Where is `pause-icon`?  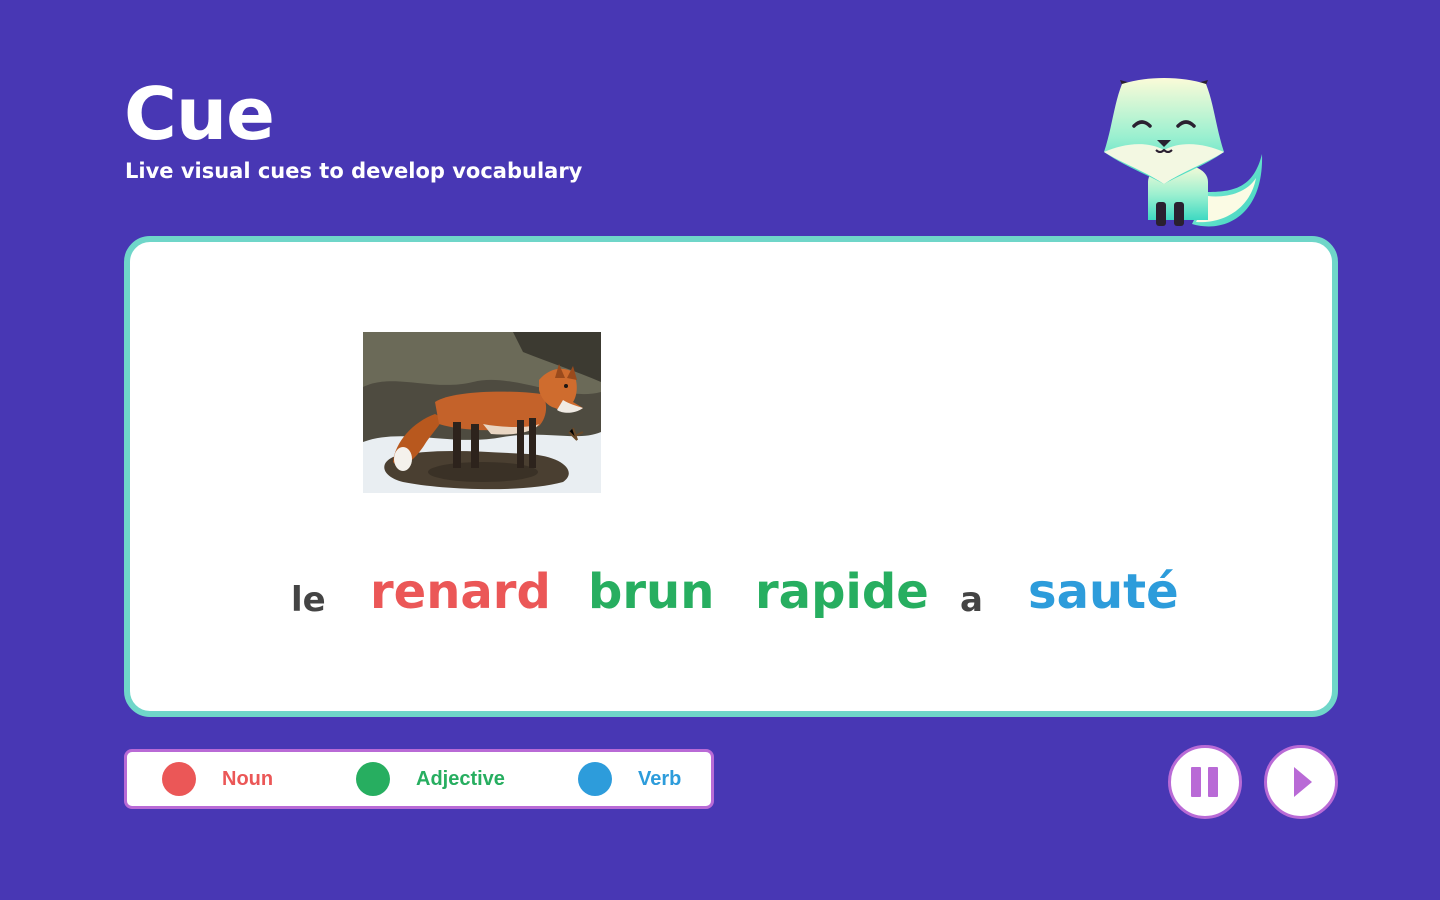 pause-icon is located at coordinates (1204, 782).